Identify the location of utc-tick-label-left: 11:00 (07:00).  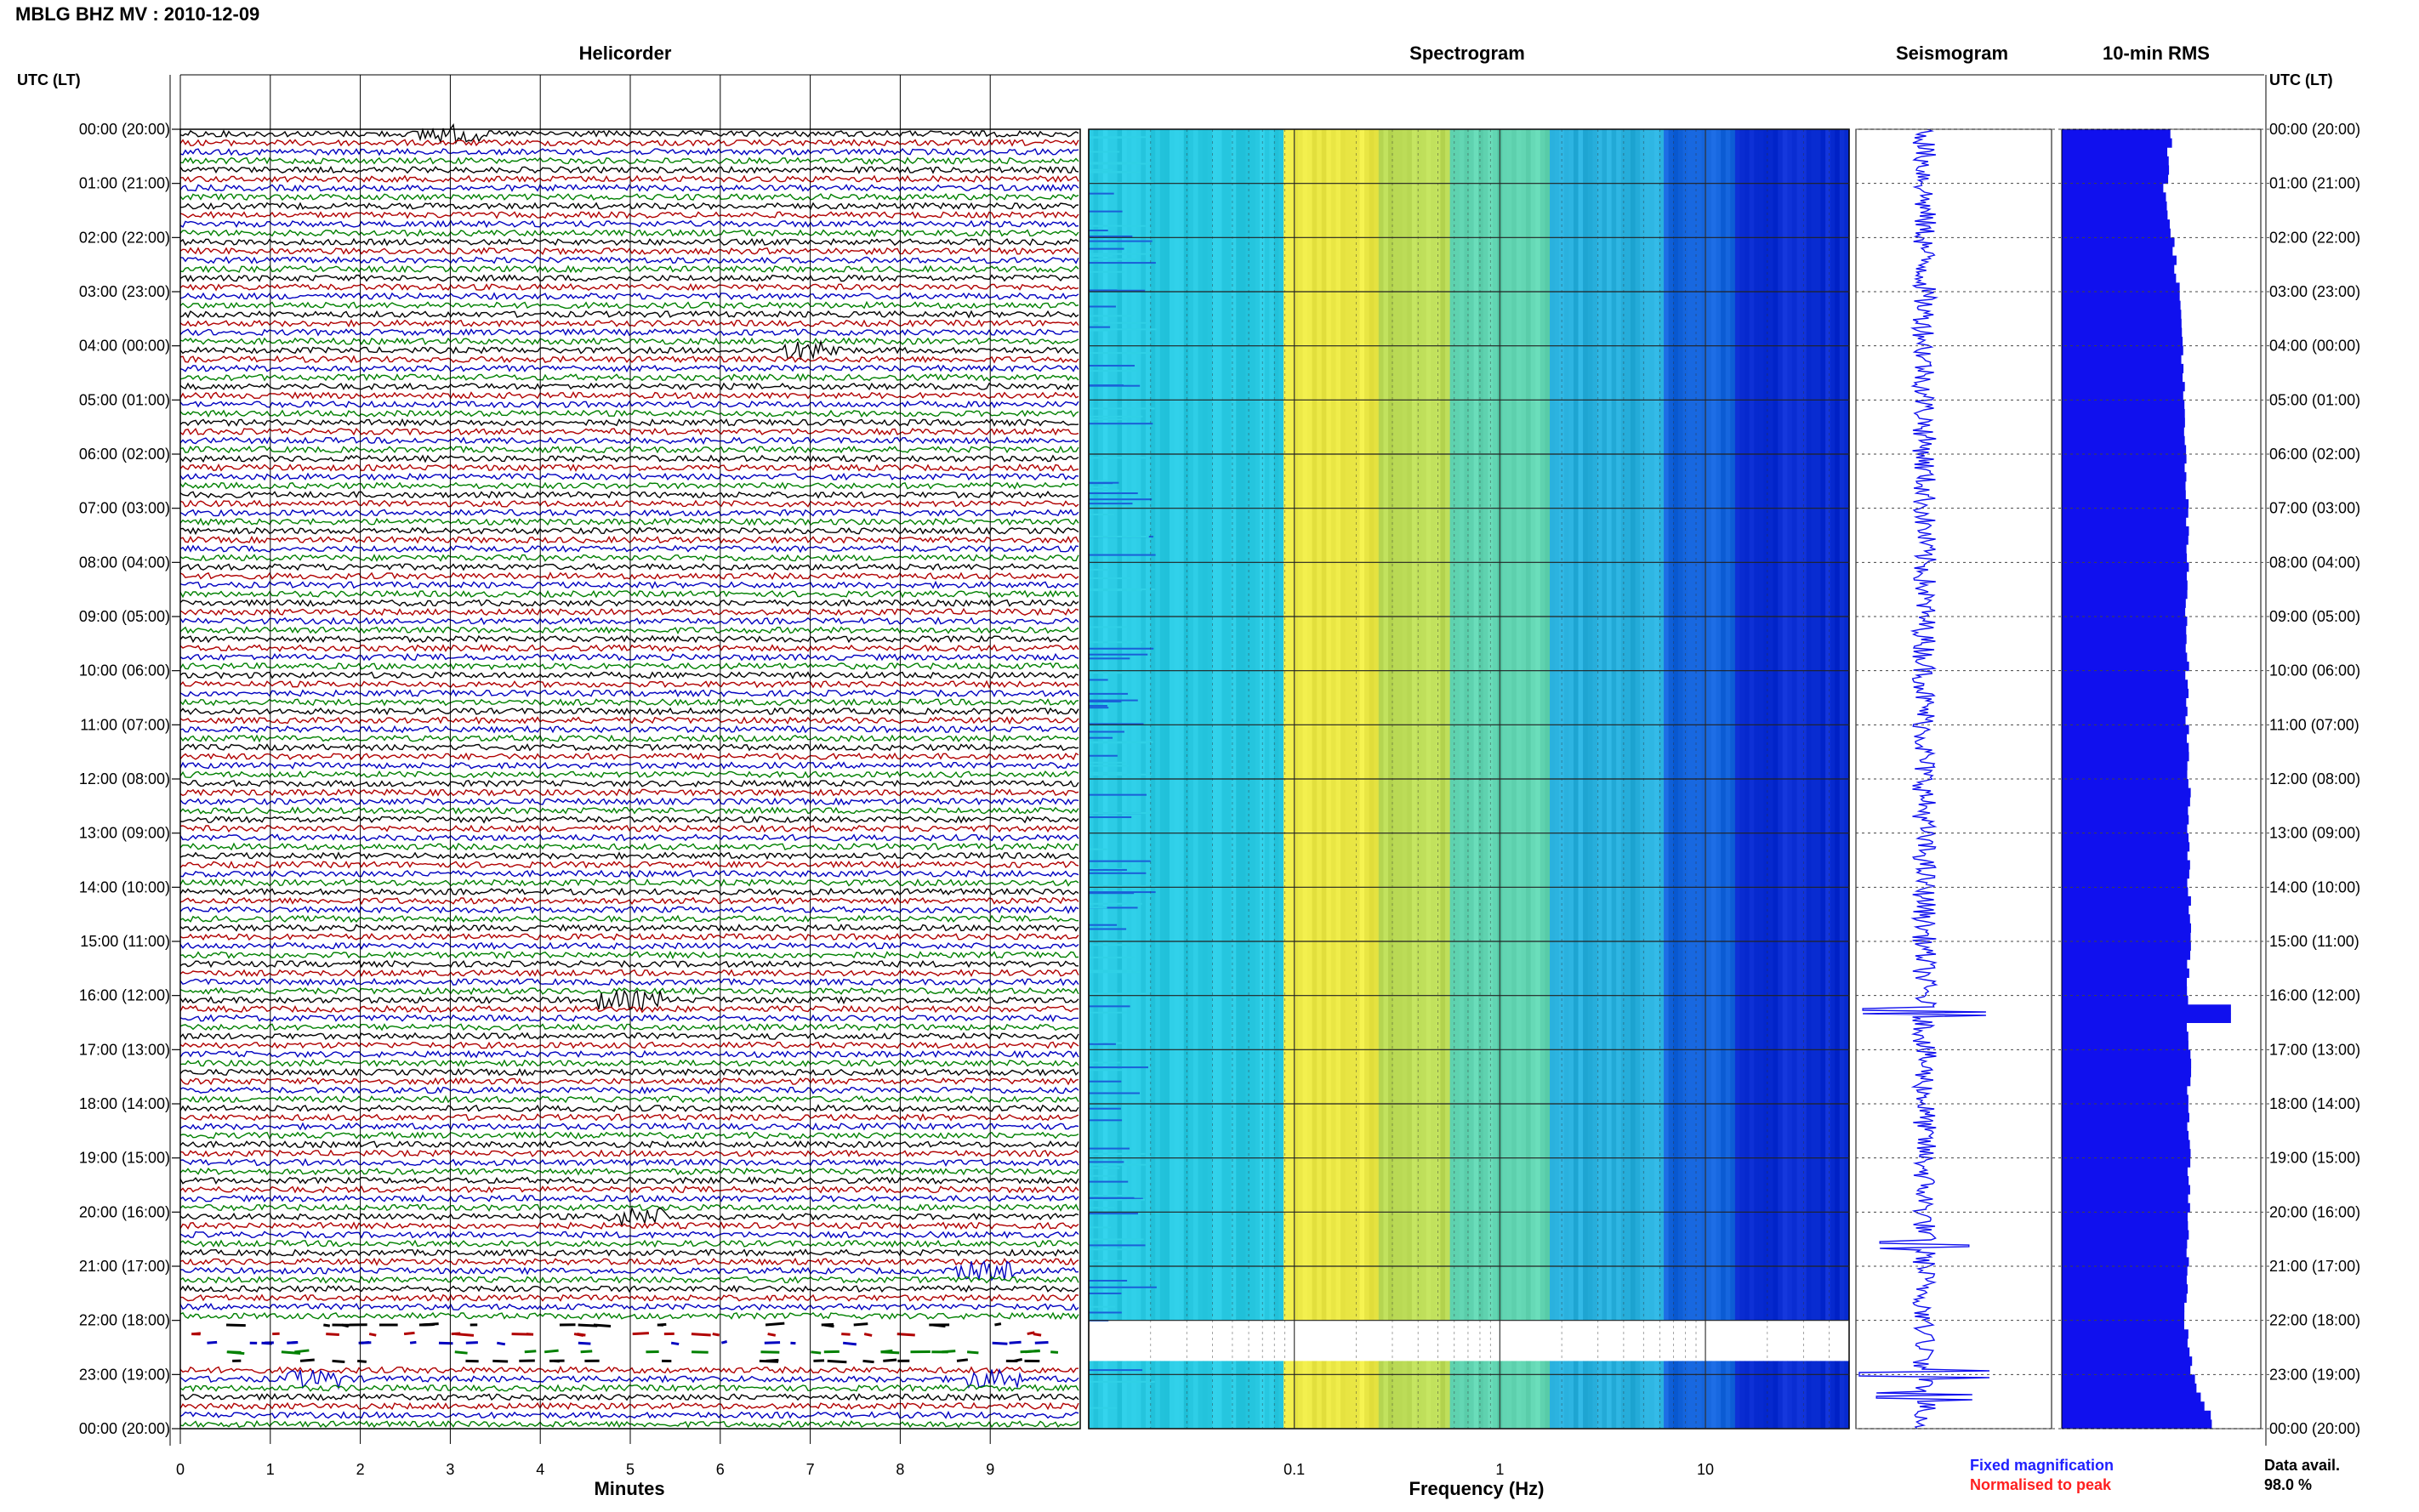
(125, 724).